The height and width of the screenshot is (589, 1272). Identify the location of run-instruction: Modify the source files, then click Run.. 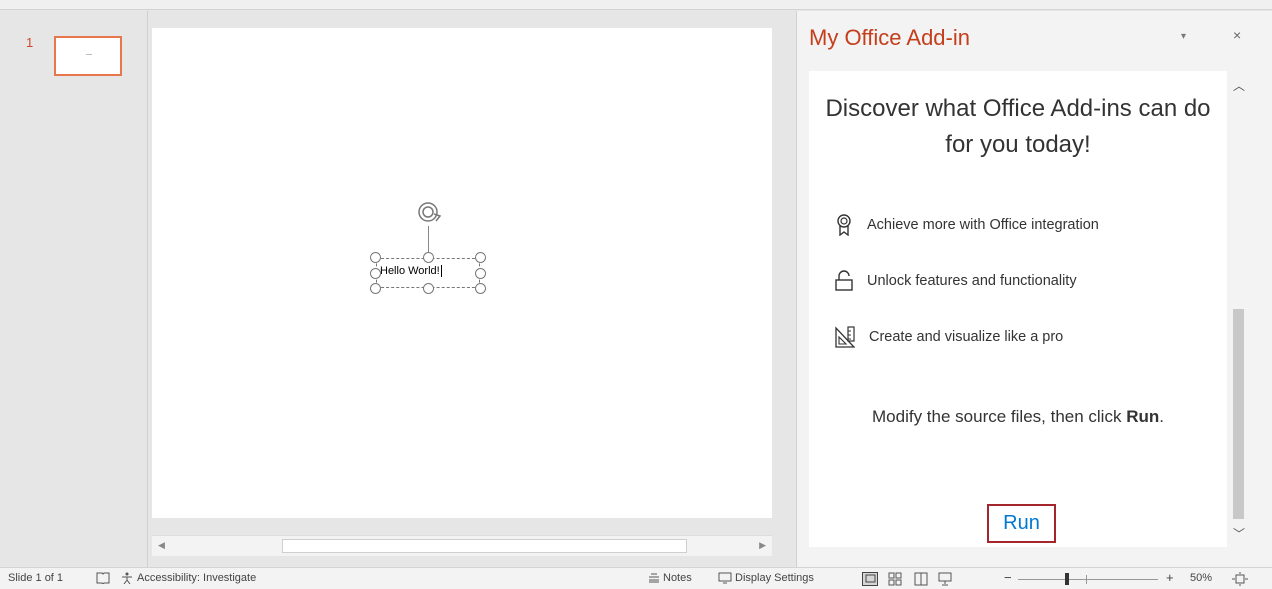
(1018, 416).